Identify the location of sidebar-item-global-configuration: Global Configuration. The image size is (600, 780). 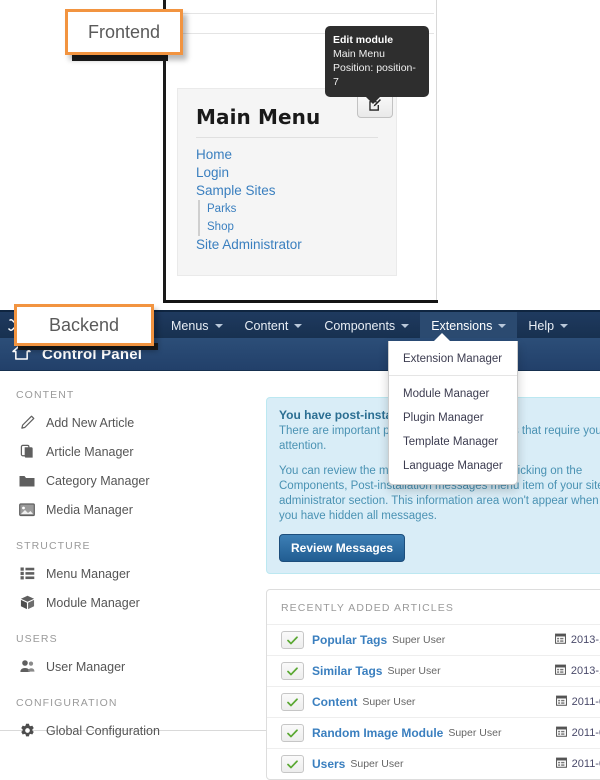
(128, 730).